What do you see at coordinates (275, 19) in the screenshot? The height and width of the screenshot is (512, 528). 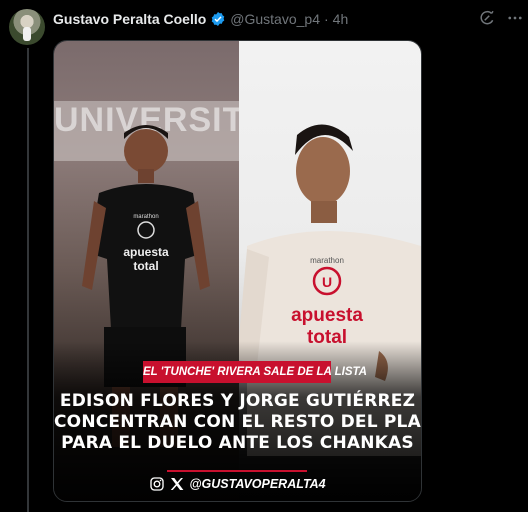 I see `author-handle: @Gustavo_p4` at bounding box center [275, 19].